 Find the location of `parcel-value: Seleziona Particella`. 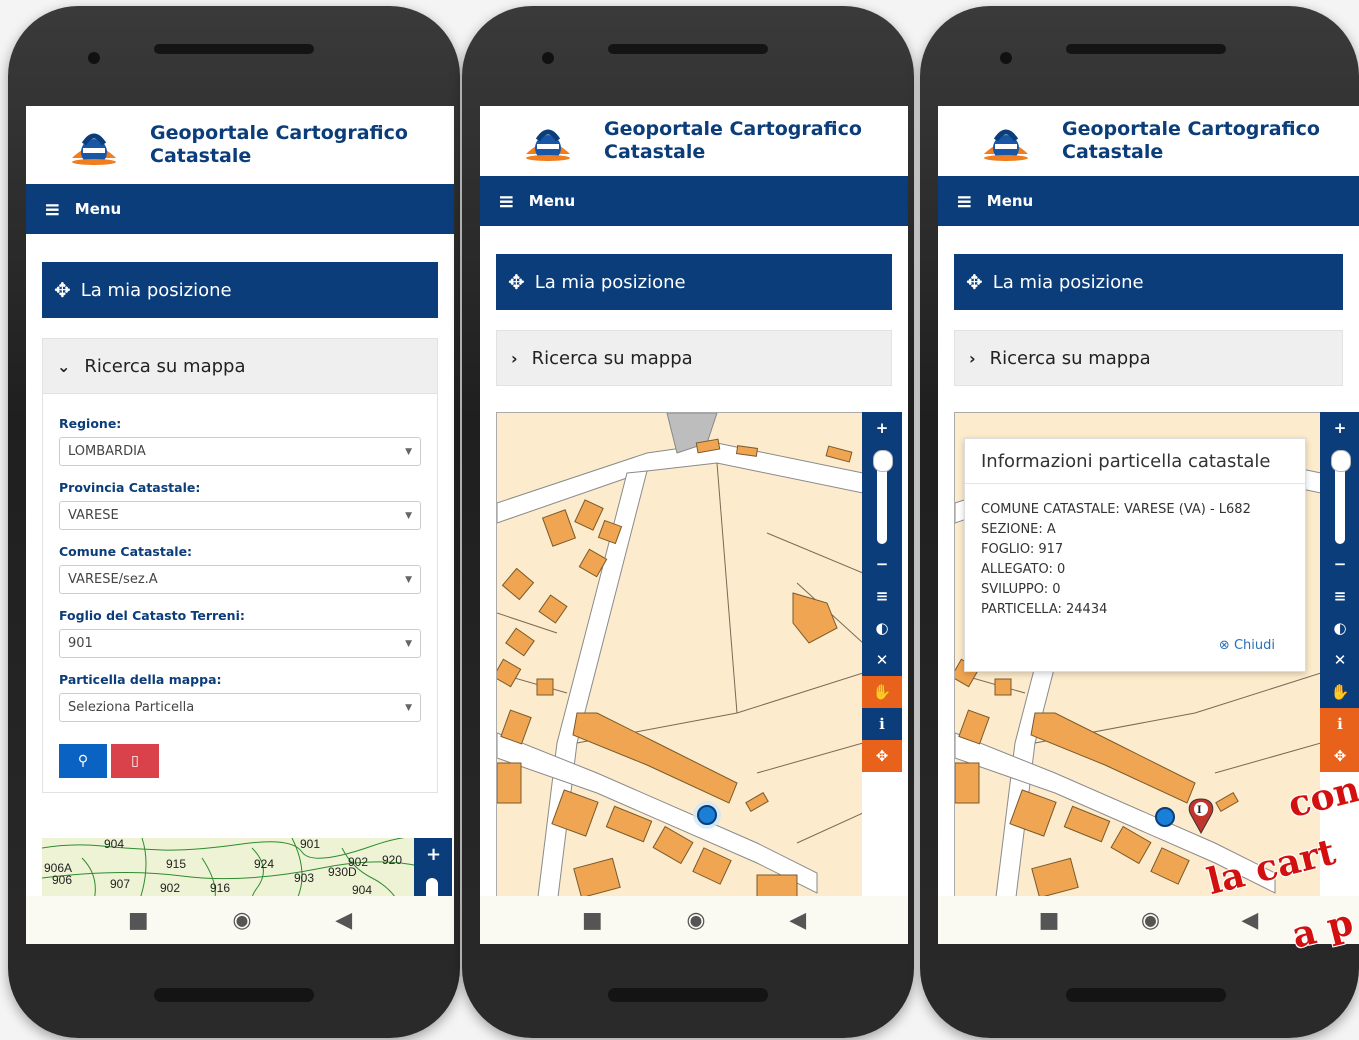

parcel-value: Seleziona Particella is located at coordinates (131, 707).